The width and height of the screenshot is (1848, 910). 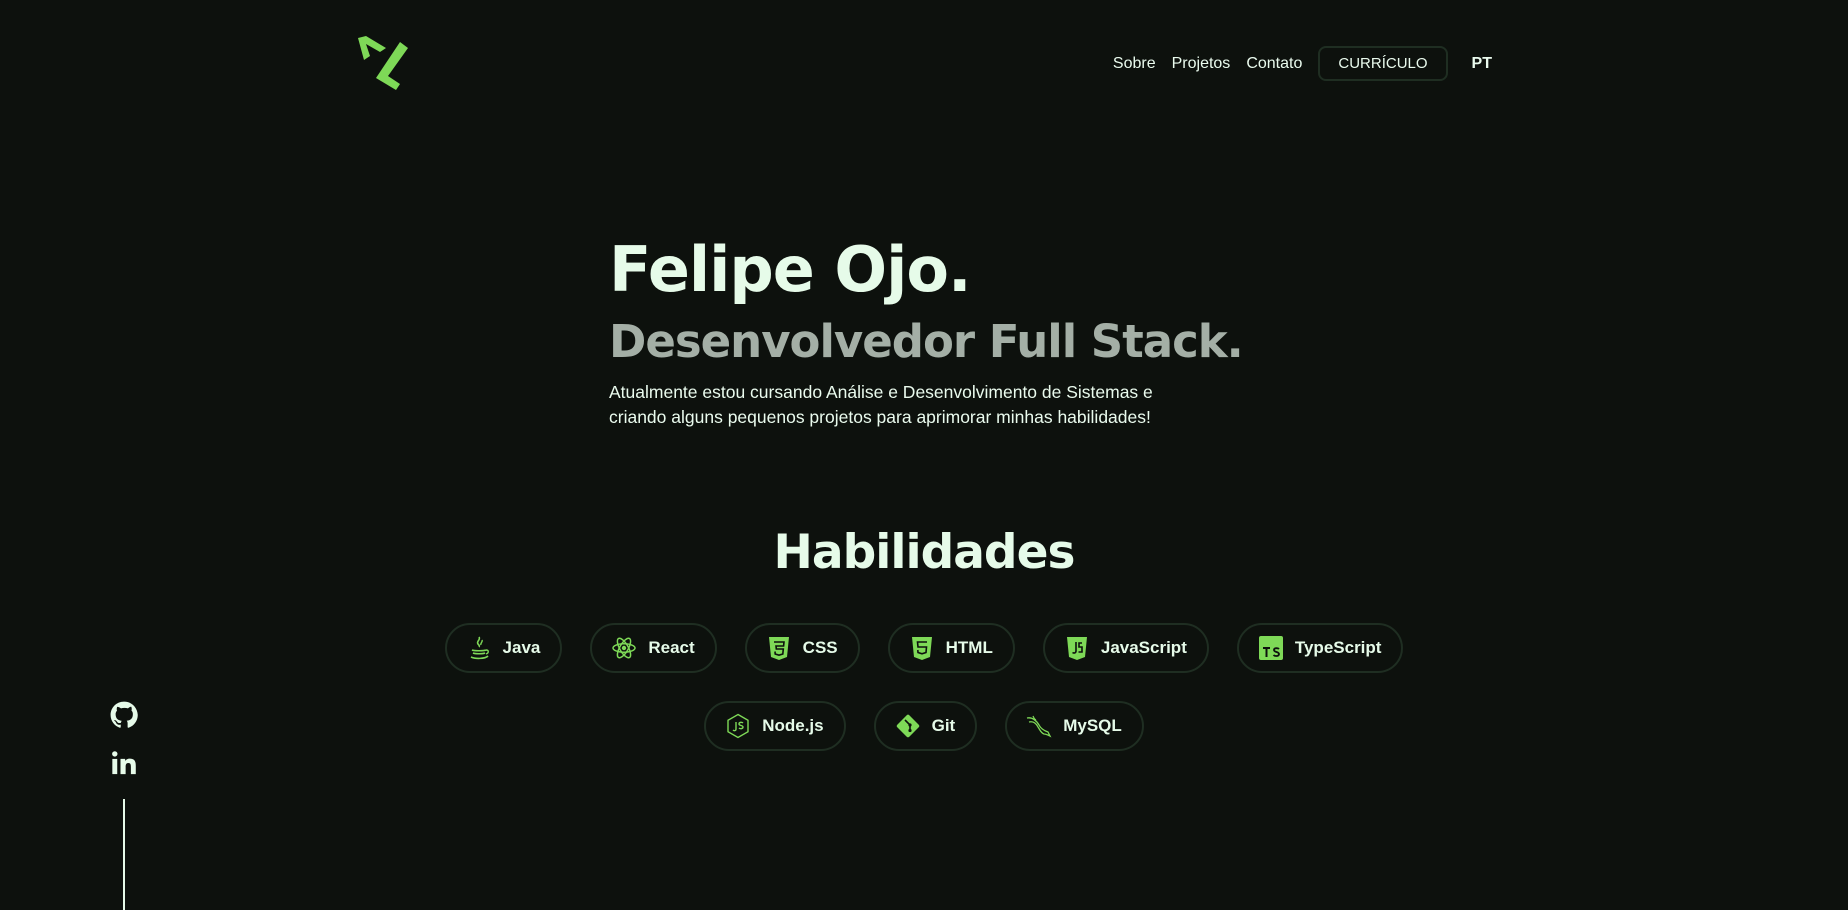 What do you see at coordinates (479, 648) in the screenshot?
I see `java-icon` at bounding box center [479, 648].